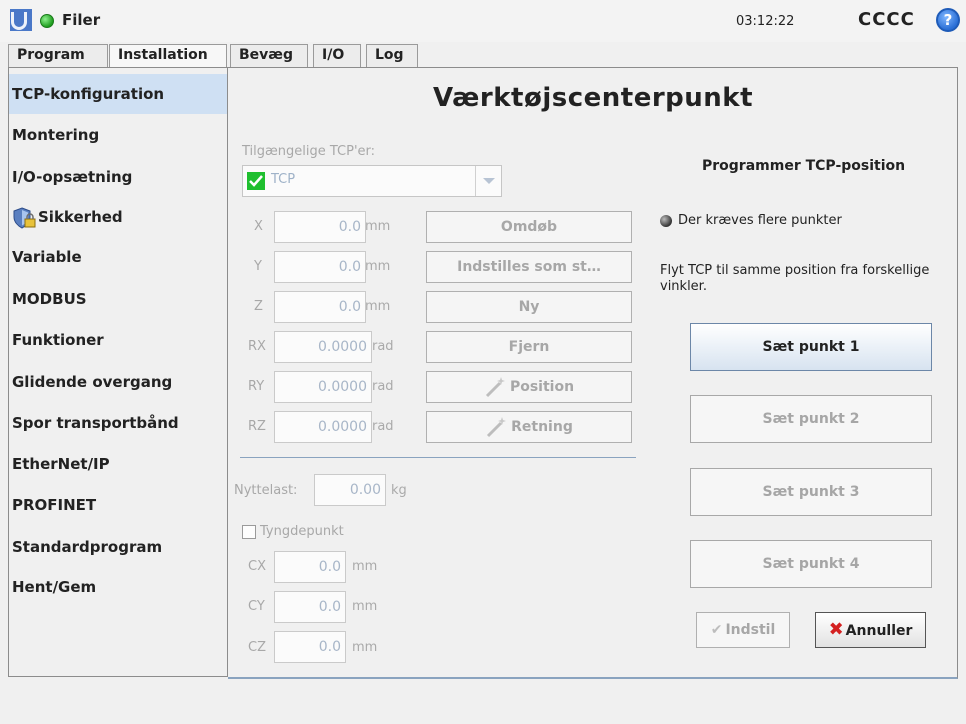 This screenshot has width=966, height=724. Describe the element at coordinates (483, 56) in the screenshot. I see `main-tabs: Program Installation Bevæg I/O Log` at that location.